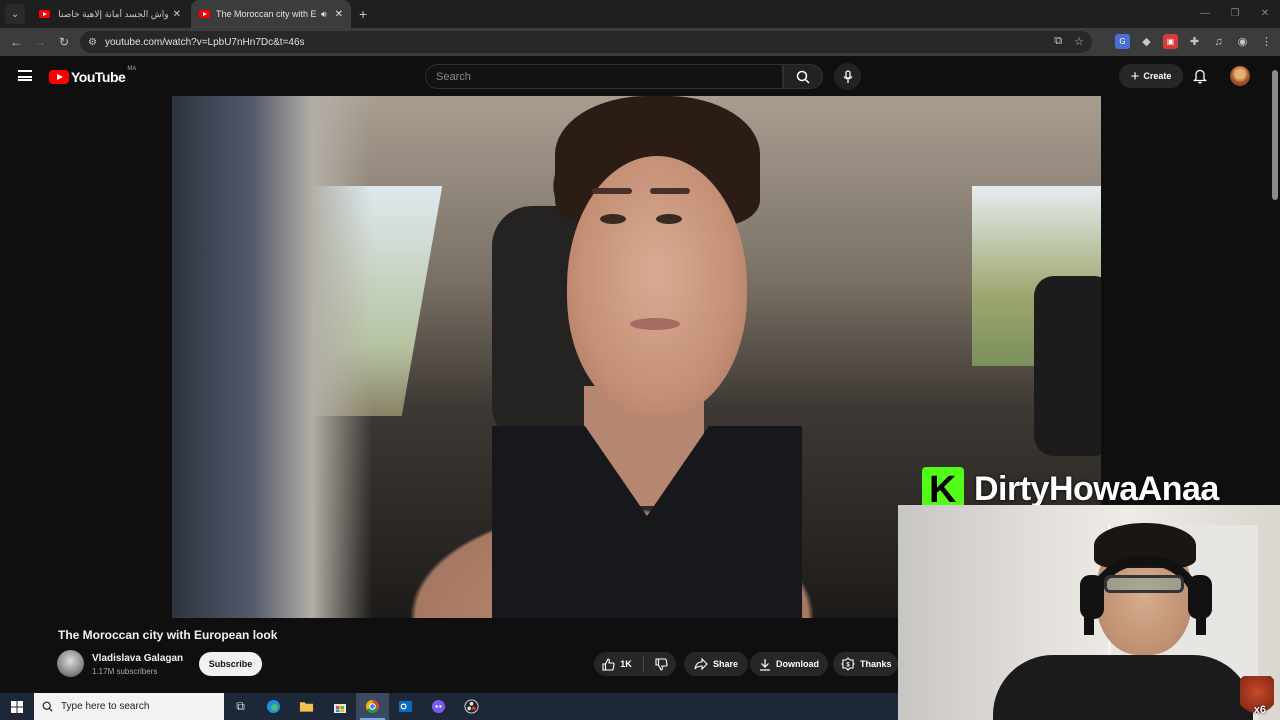 The width and height of the screenshot is (1280, 720). What do you see at coordinates (363, 14) in the screenshot?
I see `new-tab-button: +` at bounding box center [363, 14].